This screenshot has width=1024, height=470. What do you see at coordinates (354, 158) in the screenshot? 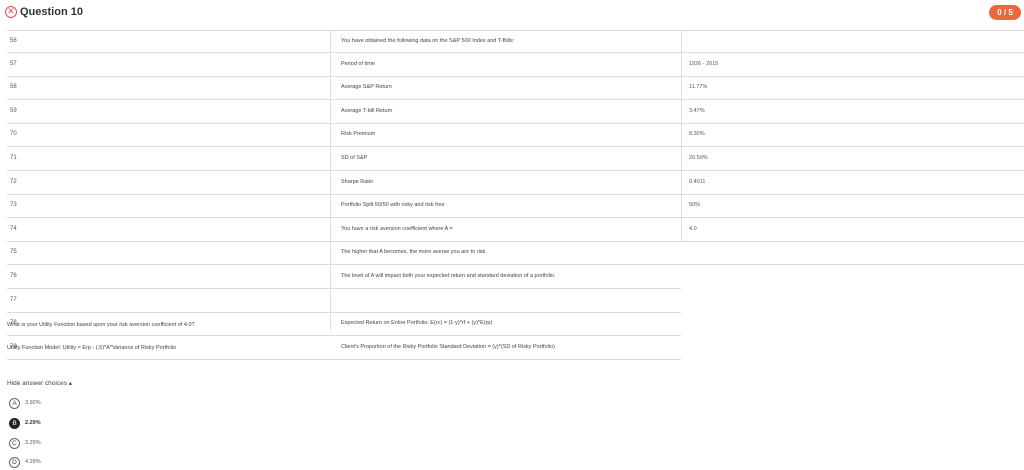
I see `row-description: SD of S&P` at bounding box center [354, 158].